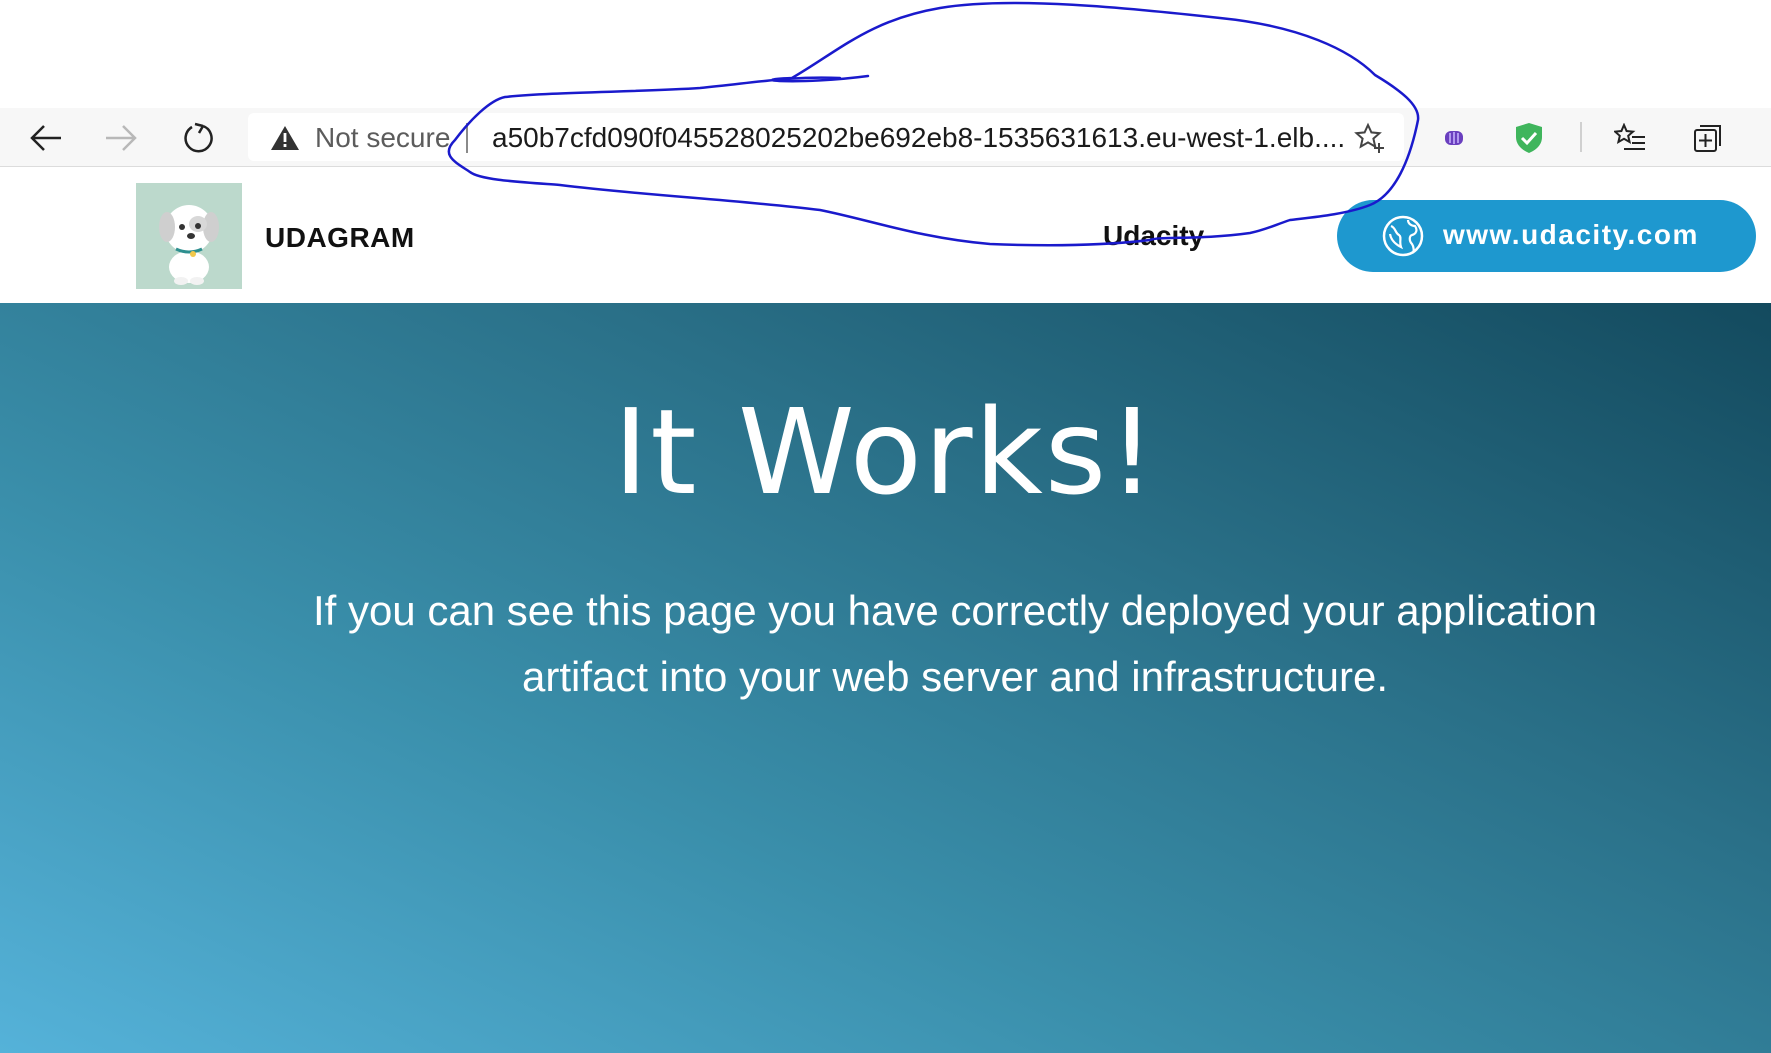 The image size is (1771, 1053). What do you see at coordinates (382, 138) in the screenshot?
I see `security-indicator-label: Not secure` at bounding box center [382, 138].